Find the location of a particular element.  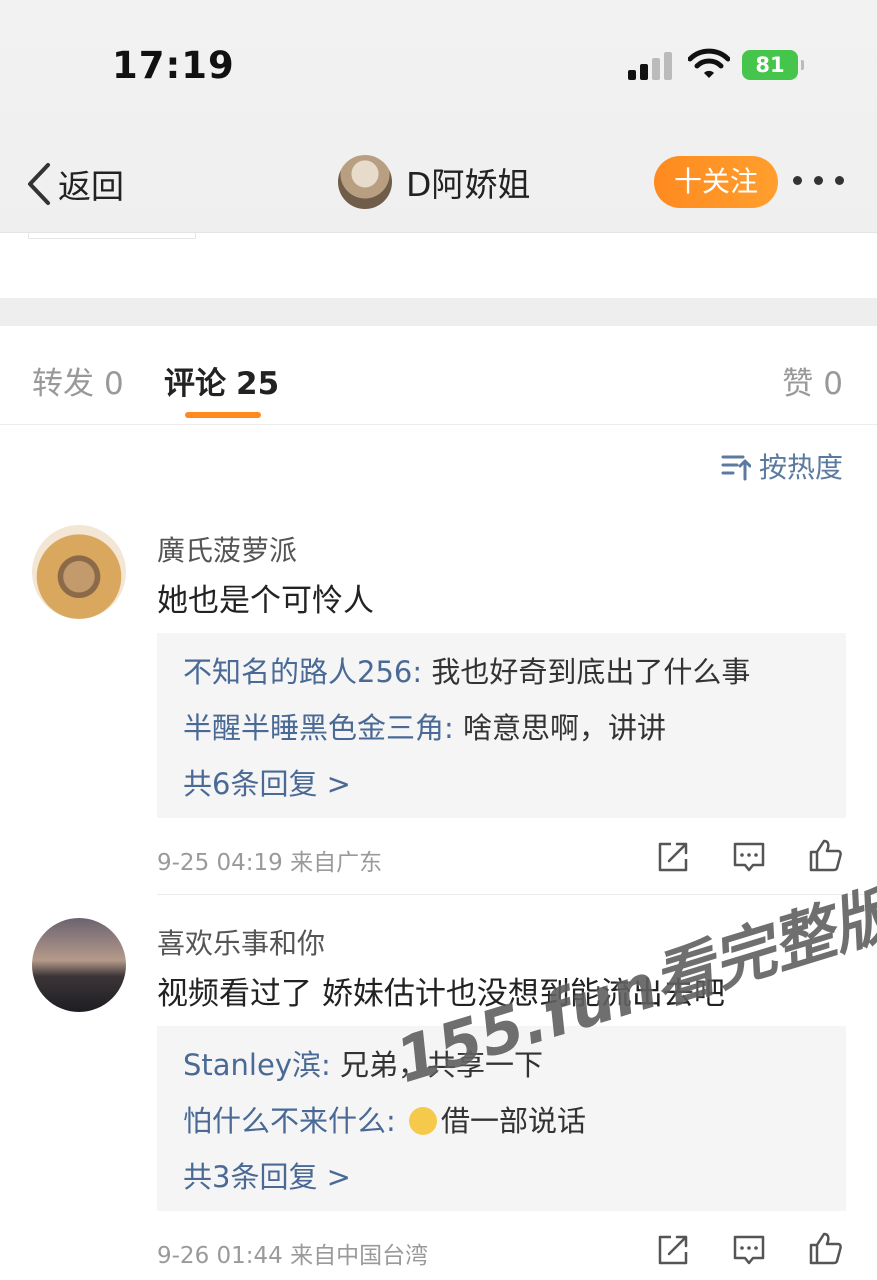

tab-repost-label: 转发 is located at coordinates (63, 384).